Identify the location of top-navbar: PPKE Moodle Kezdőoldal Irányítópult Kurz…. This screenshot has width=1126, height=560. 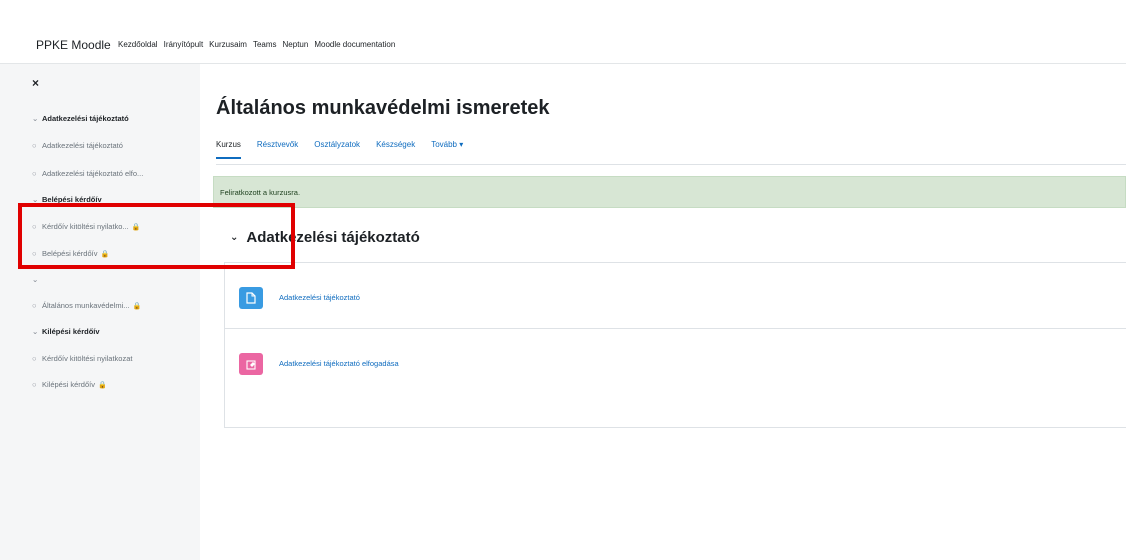
(563, 32).